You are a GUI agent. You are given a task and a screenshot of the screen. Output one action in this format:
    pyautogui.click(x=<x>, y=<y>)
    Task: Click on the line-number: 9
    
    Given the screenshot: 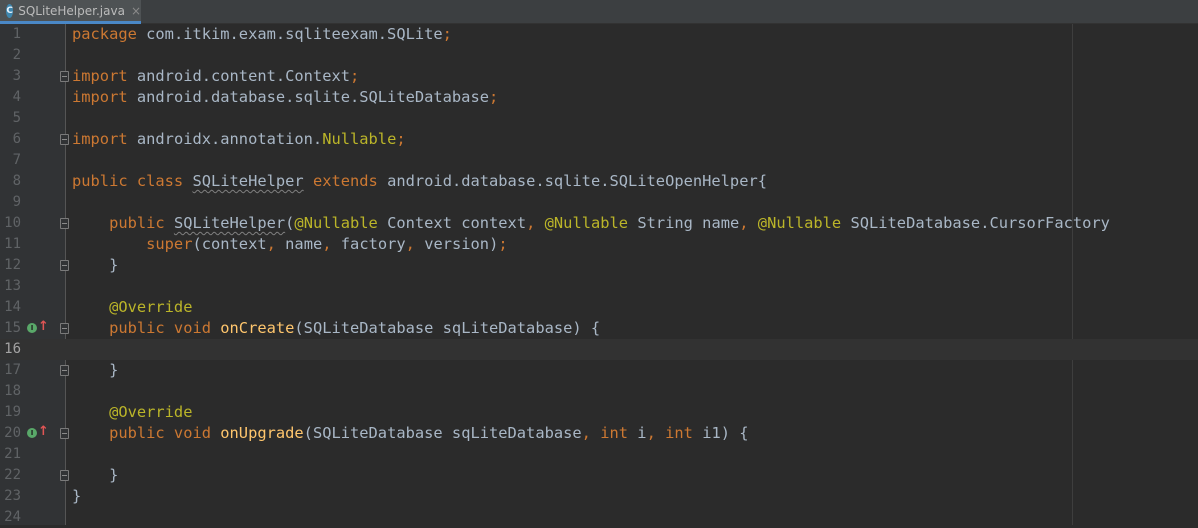 What is the action you would take?
    pyautogui.click(x=16, y=202)
    